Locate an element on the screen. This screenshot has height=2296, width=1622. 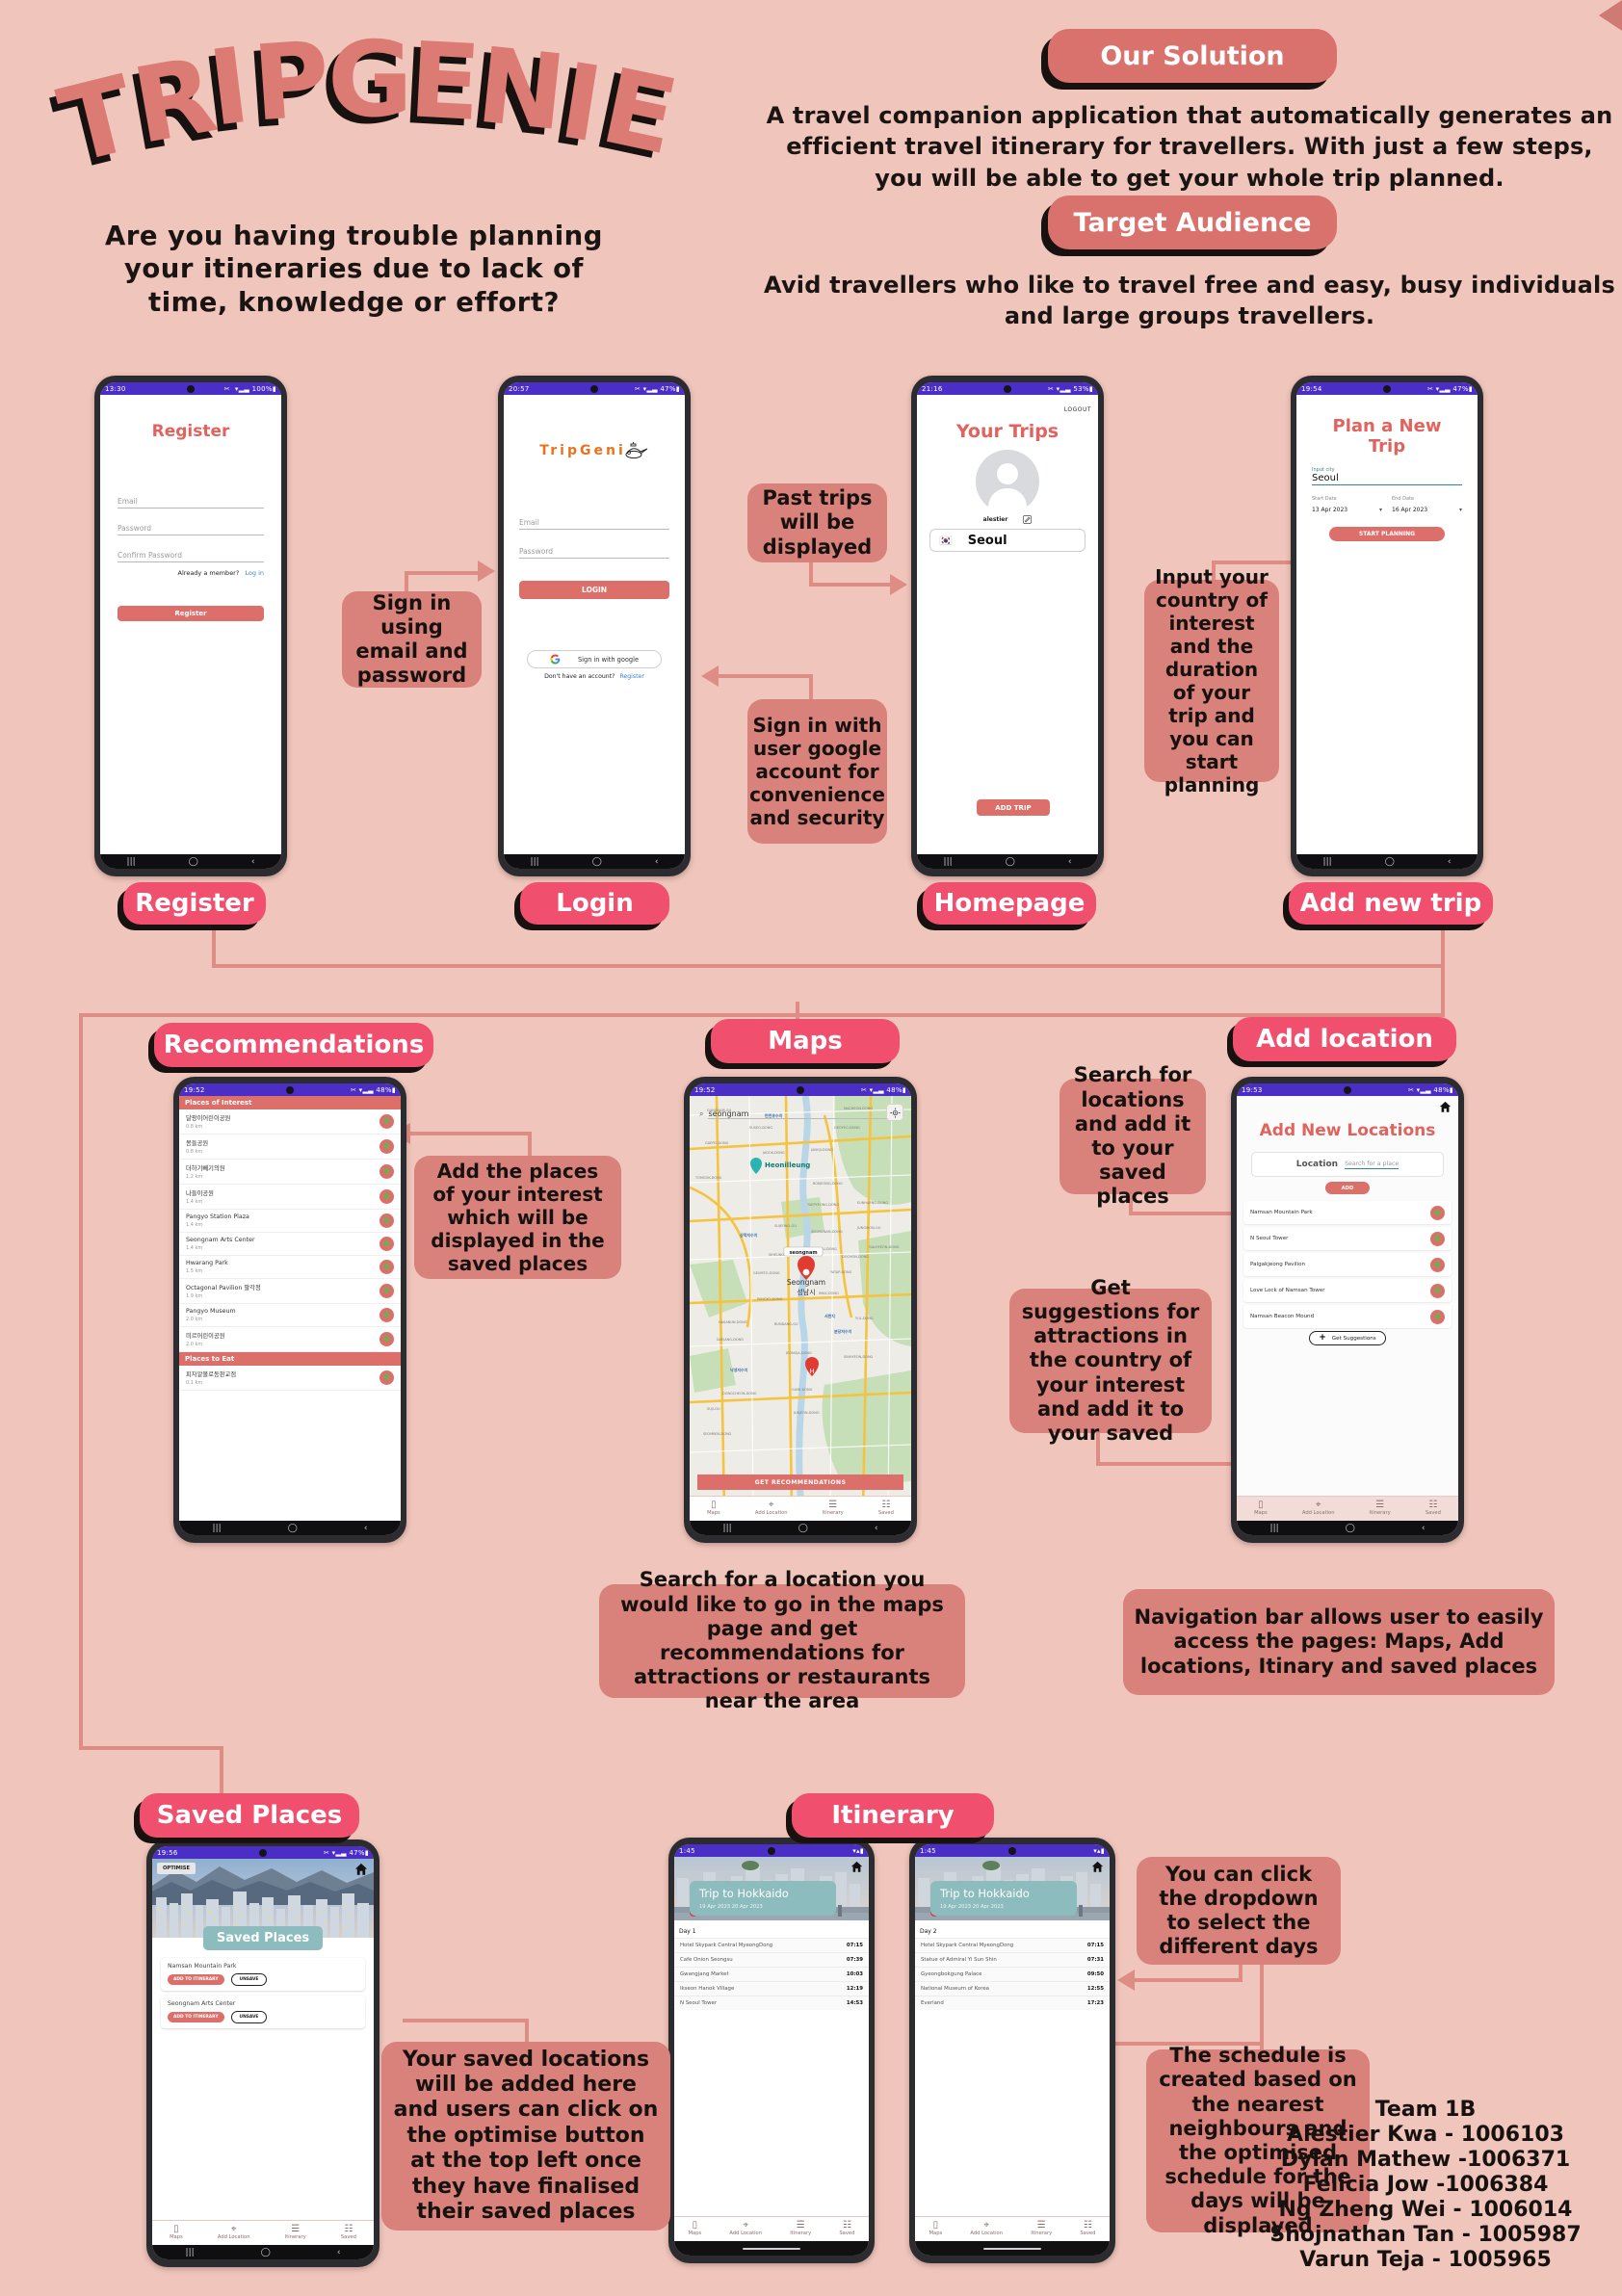
location-card: Namsan Beacon Mound + is located at coordinates (1347, 1316).